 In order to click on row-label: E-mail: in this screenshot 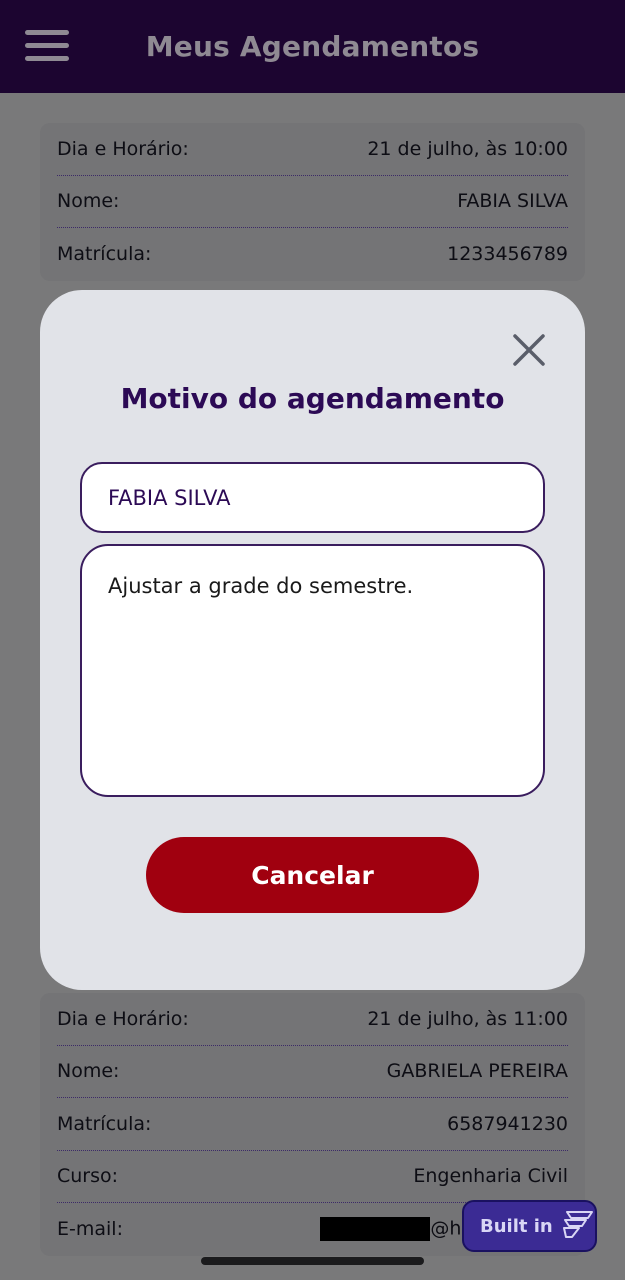, I will do `click(90, 1229)`.